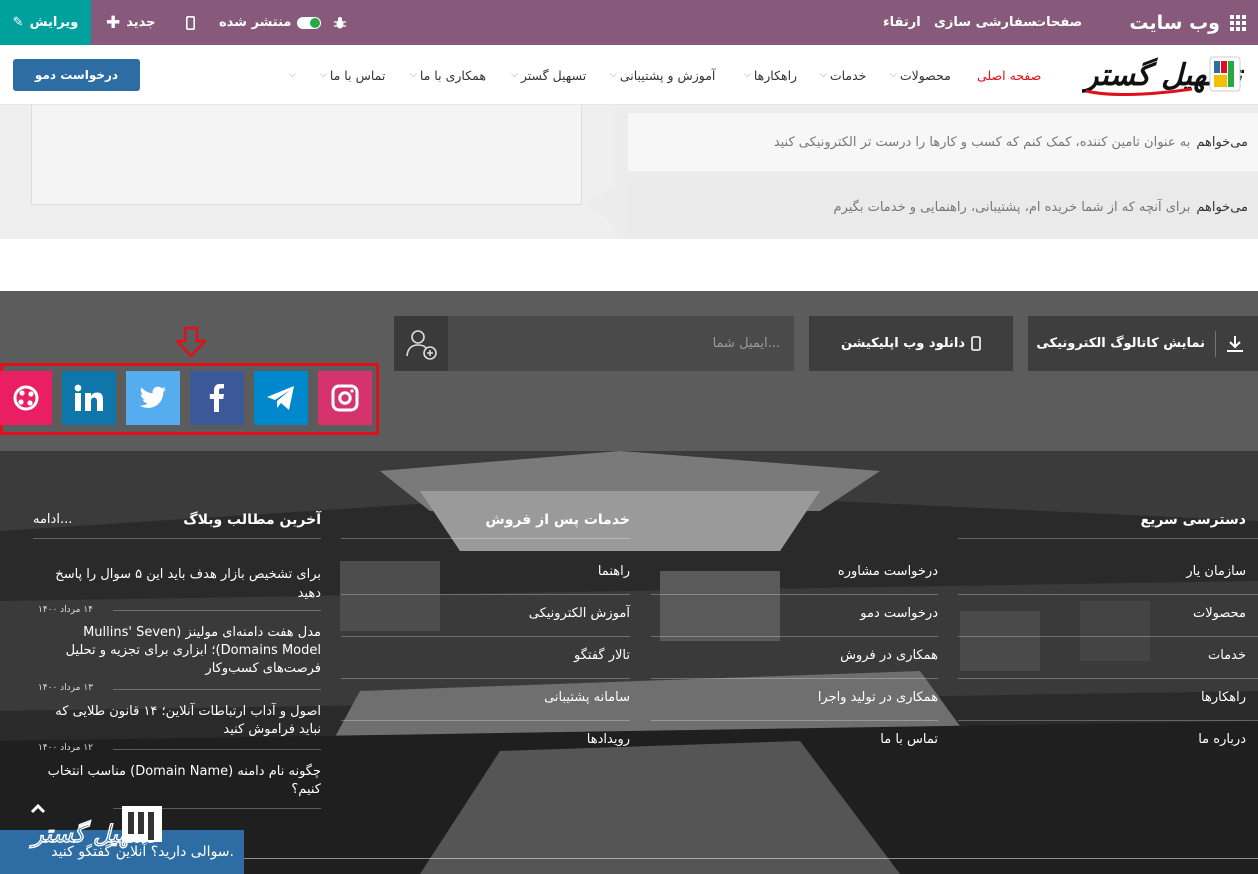  What do you see at coordinates (515, 613) in the screenshot?
I see `after-sales-elearning: آموزش الکترونیکی` at bounding box center [515, 613].